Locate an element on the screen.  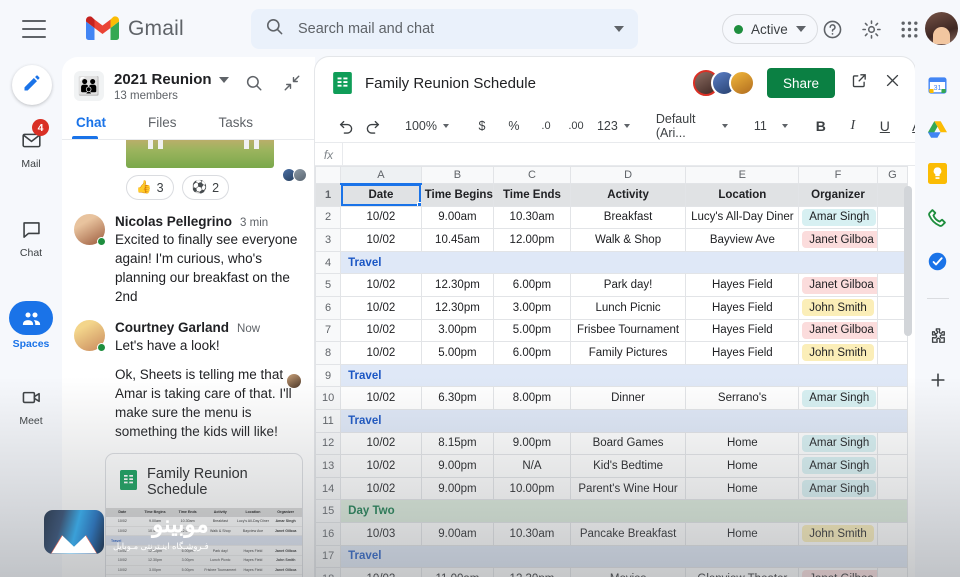
underline-button: U is located at coordinates (885, 126).